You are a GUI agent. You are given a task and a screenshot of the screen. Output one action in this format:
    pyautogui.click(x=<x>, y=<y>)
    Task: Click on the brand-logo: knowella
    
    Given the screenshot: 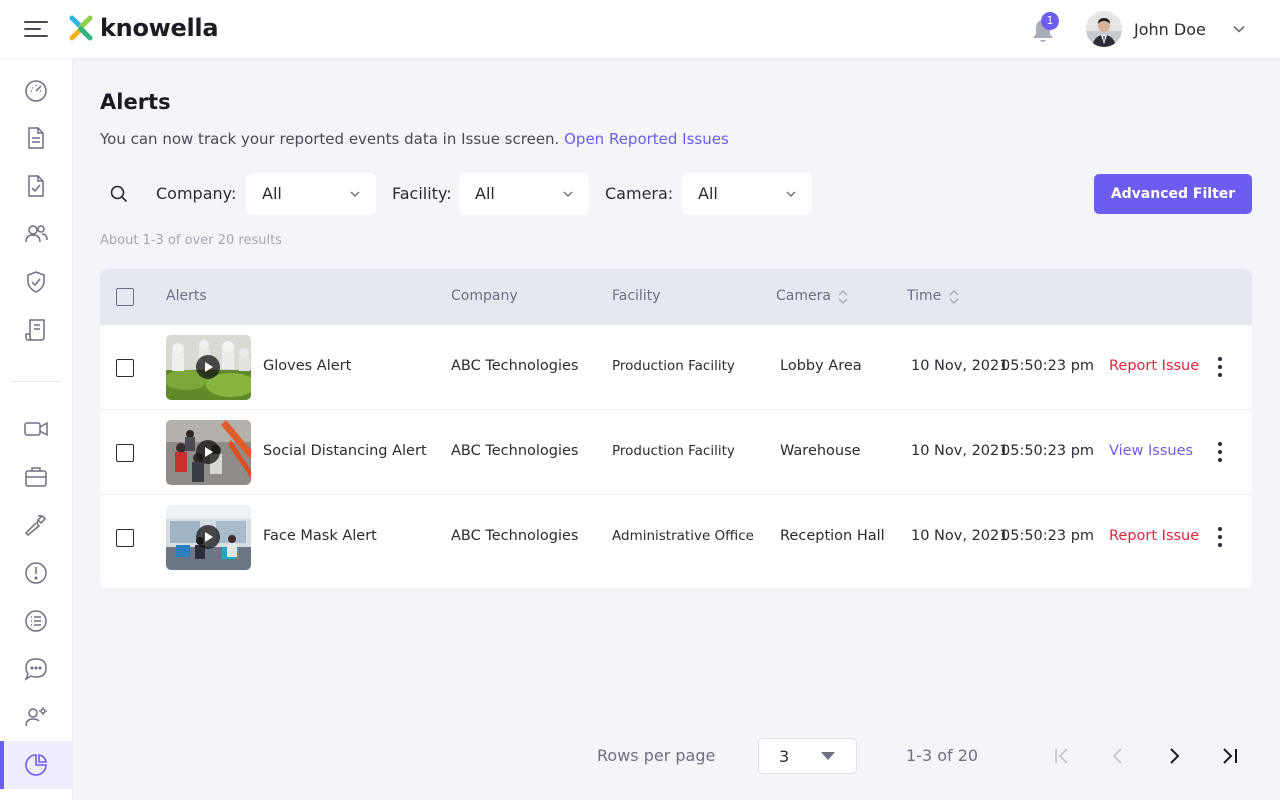 What is the action you would take?
    pyautogui.click(x=143, y=28)
    